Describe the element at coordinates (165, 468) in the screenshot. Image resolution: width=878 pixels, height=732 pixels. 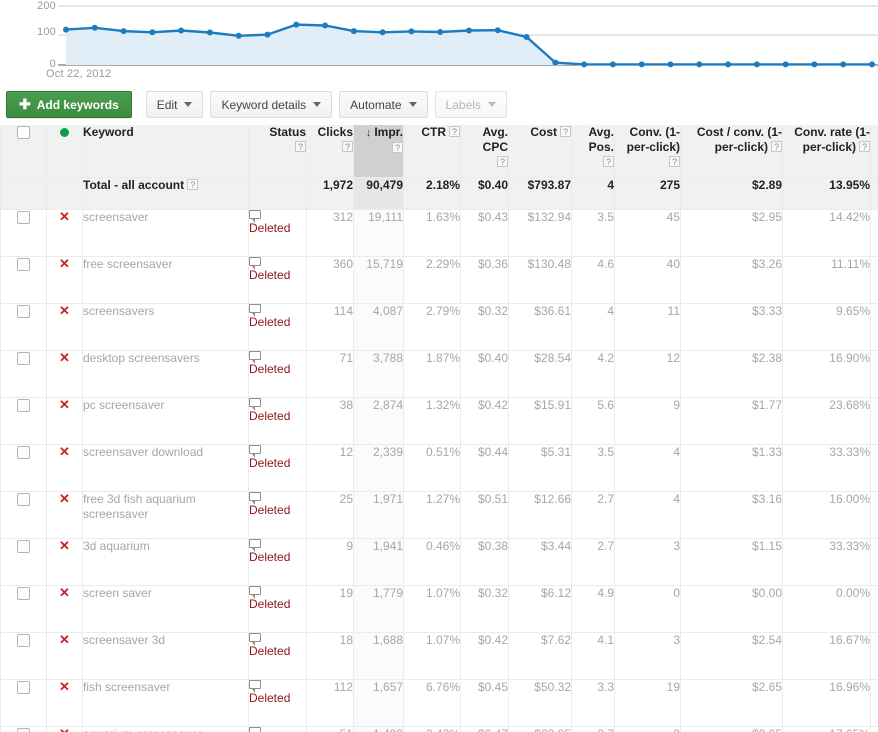
I see `row-keyword-cell: screensaver download` at that location.